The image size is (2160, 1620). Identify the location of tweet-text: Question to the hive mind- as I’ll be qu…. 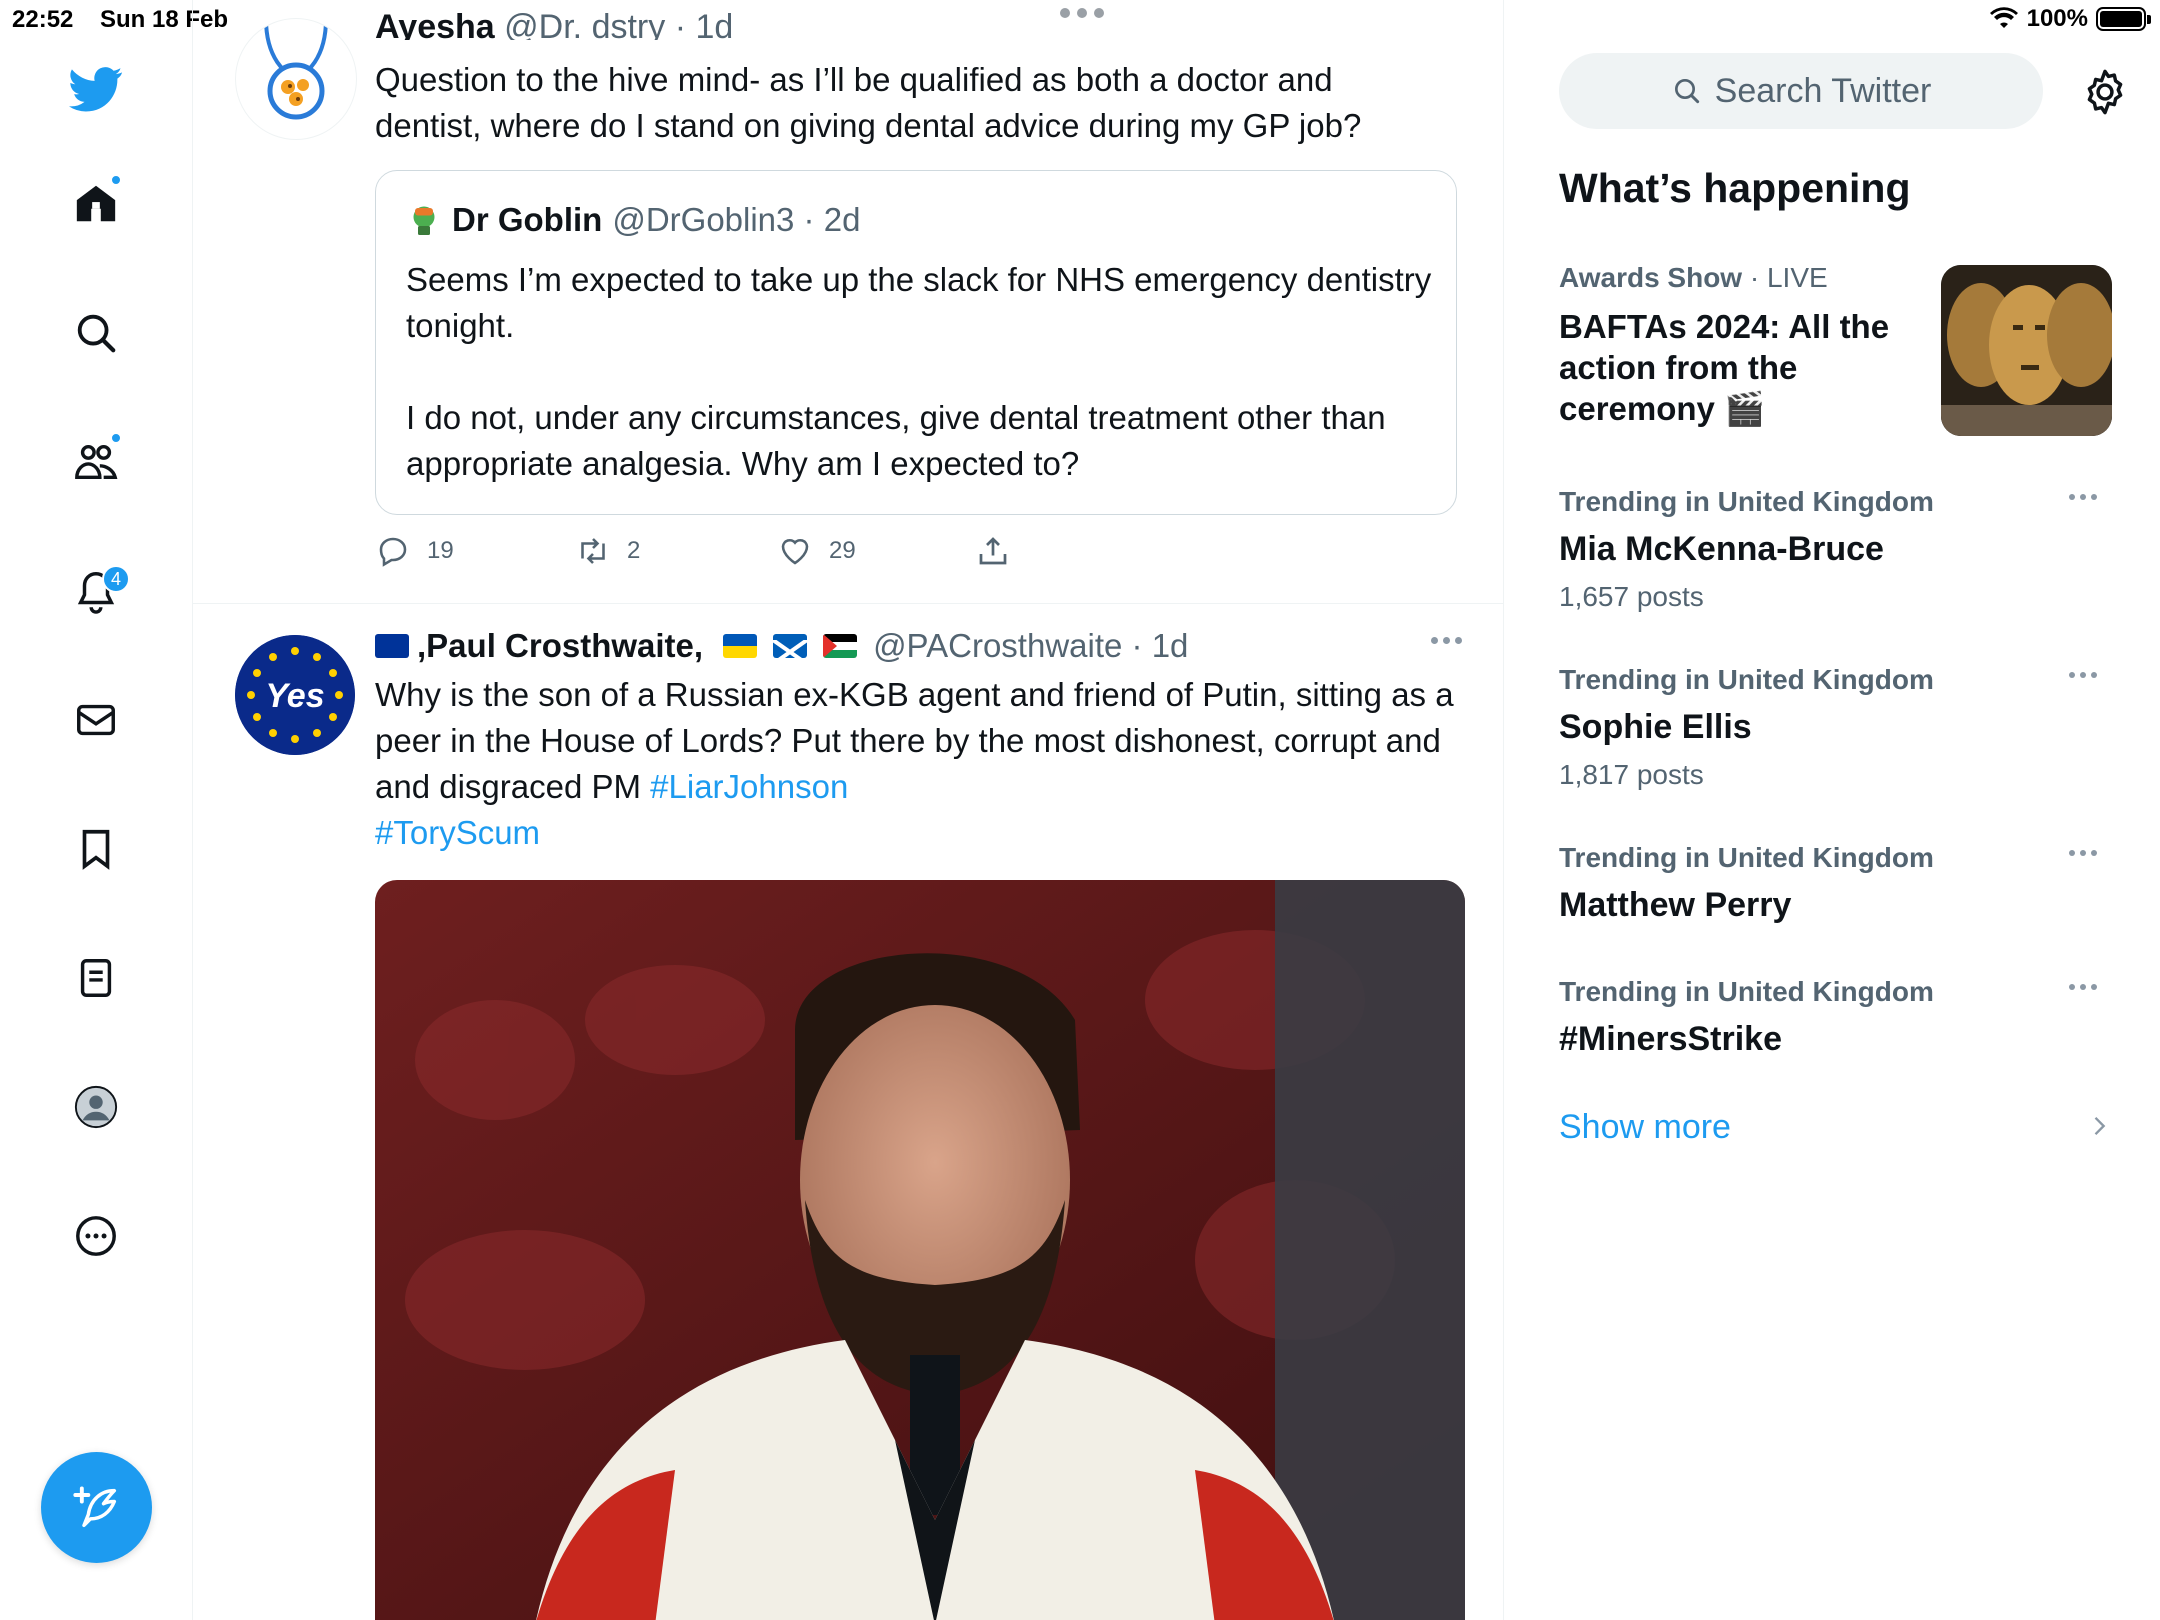
(868, 102).